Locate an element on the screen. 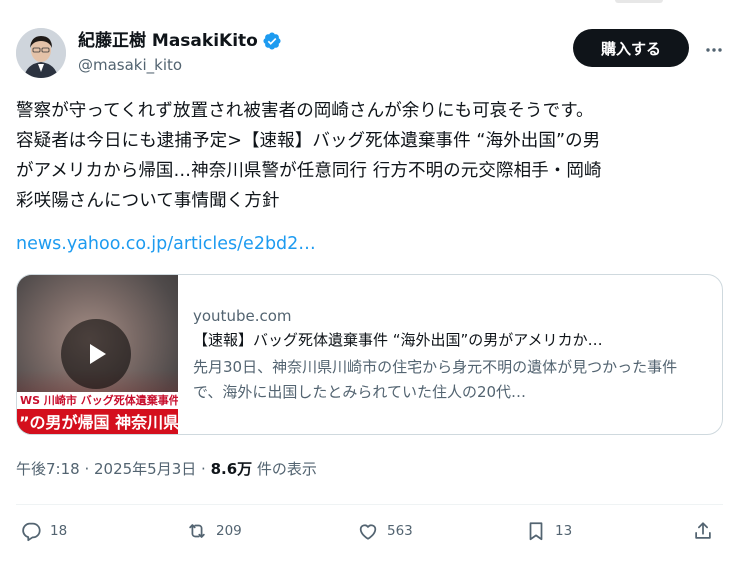 This screenshot has height=567, width=743. card-domain: youtube.com is located at coordinates (242, 316).